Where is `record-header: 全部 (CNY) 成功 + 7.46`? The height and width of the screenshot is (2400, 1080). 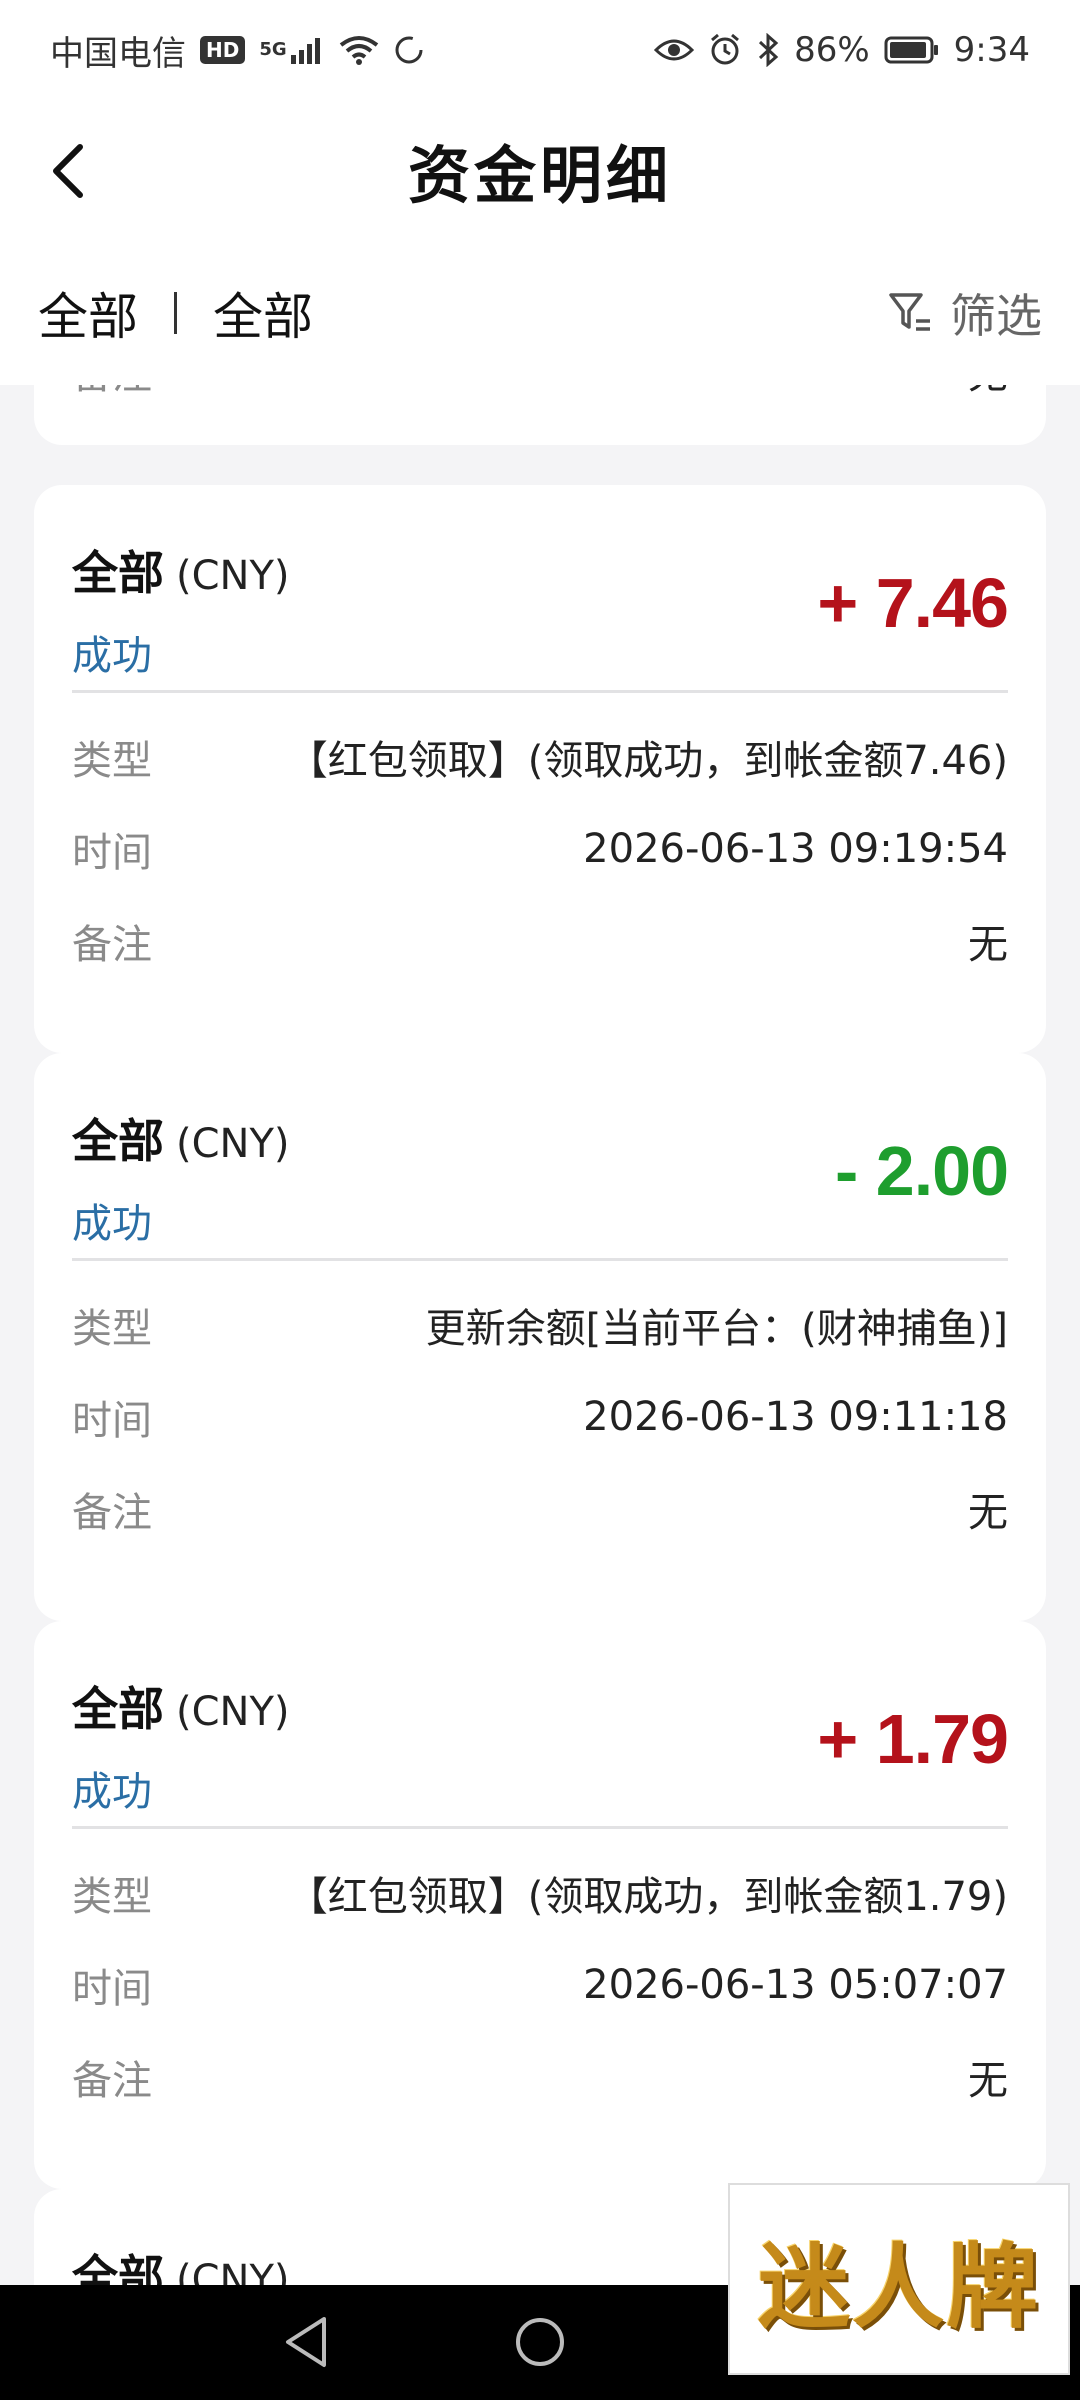
record-header: 全部 (CNY) 成功 + 7.46 is located at coordinates (540, 587).